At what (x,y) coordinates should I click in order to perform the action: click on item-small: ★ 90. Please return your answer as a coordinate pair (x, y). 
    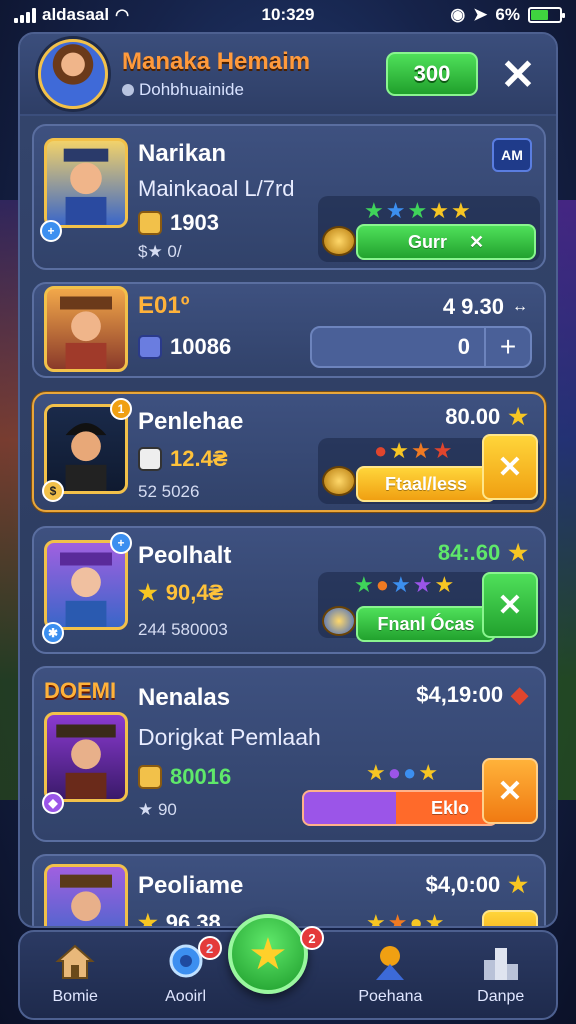
    Looking at the image, I should click on (157, 809).